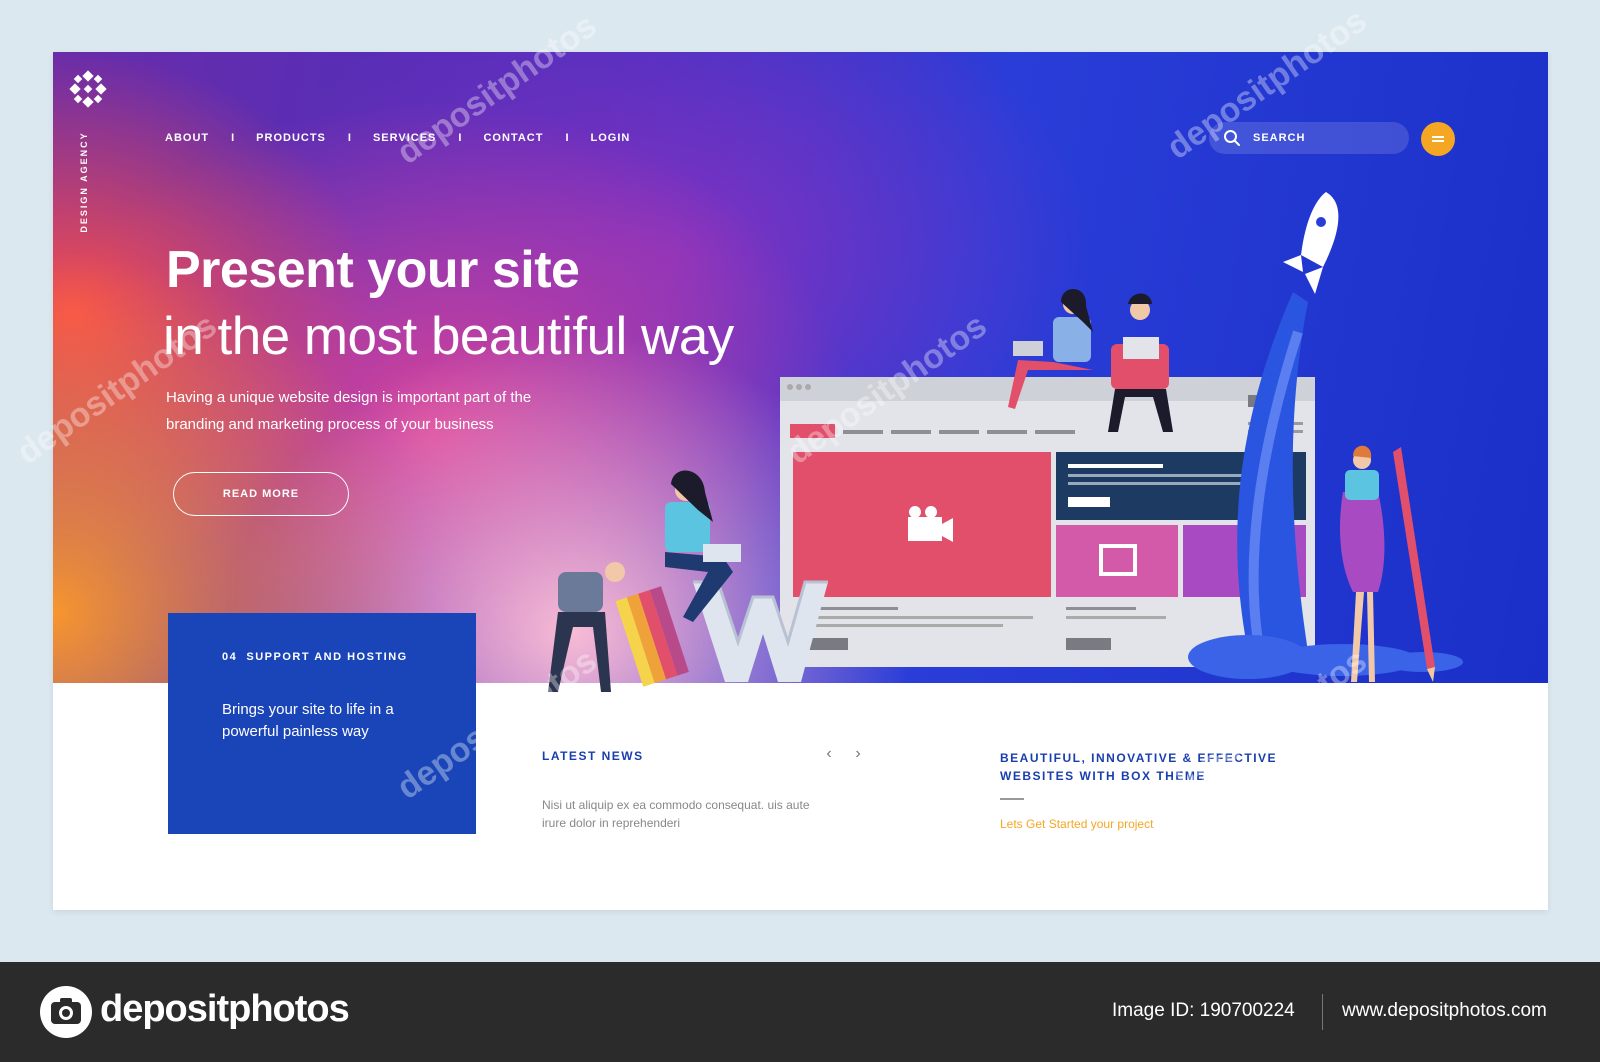  Describe the element at coordinates (261, 494) in the screenshot. I see `read-more-button: READ MORE` at that location.